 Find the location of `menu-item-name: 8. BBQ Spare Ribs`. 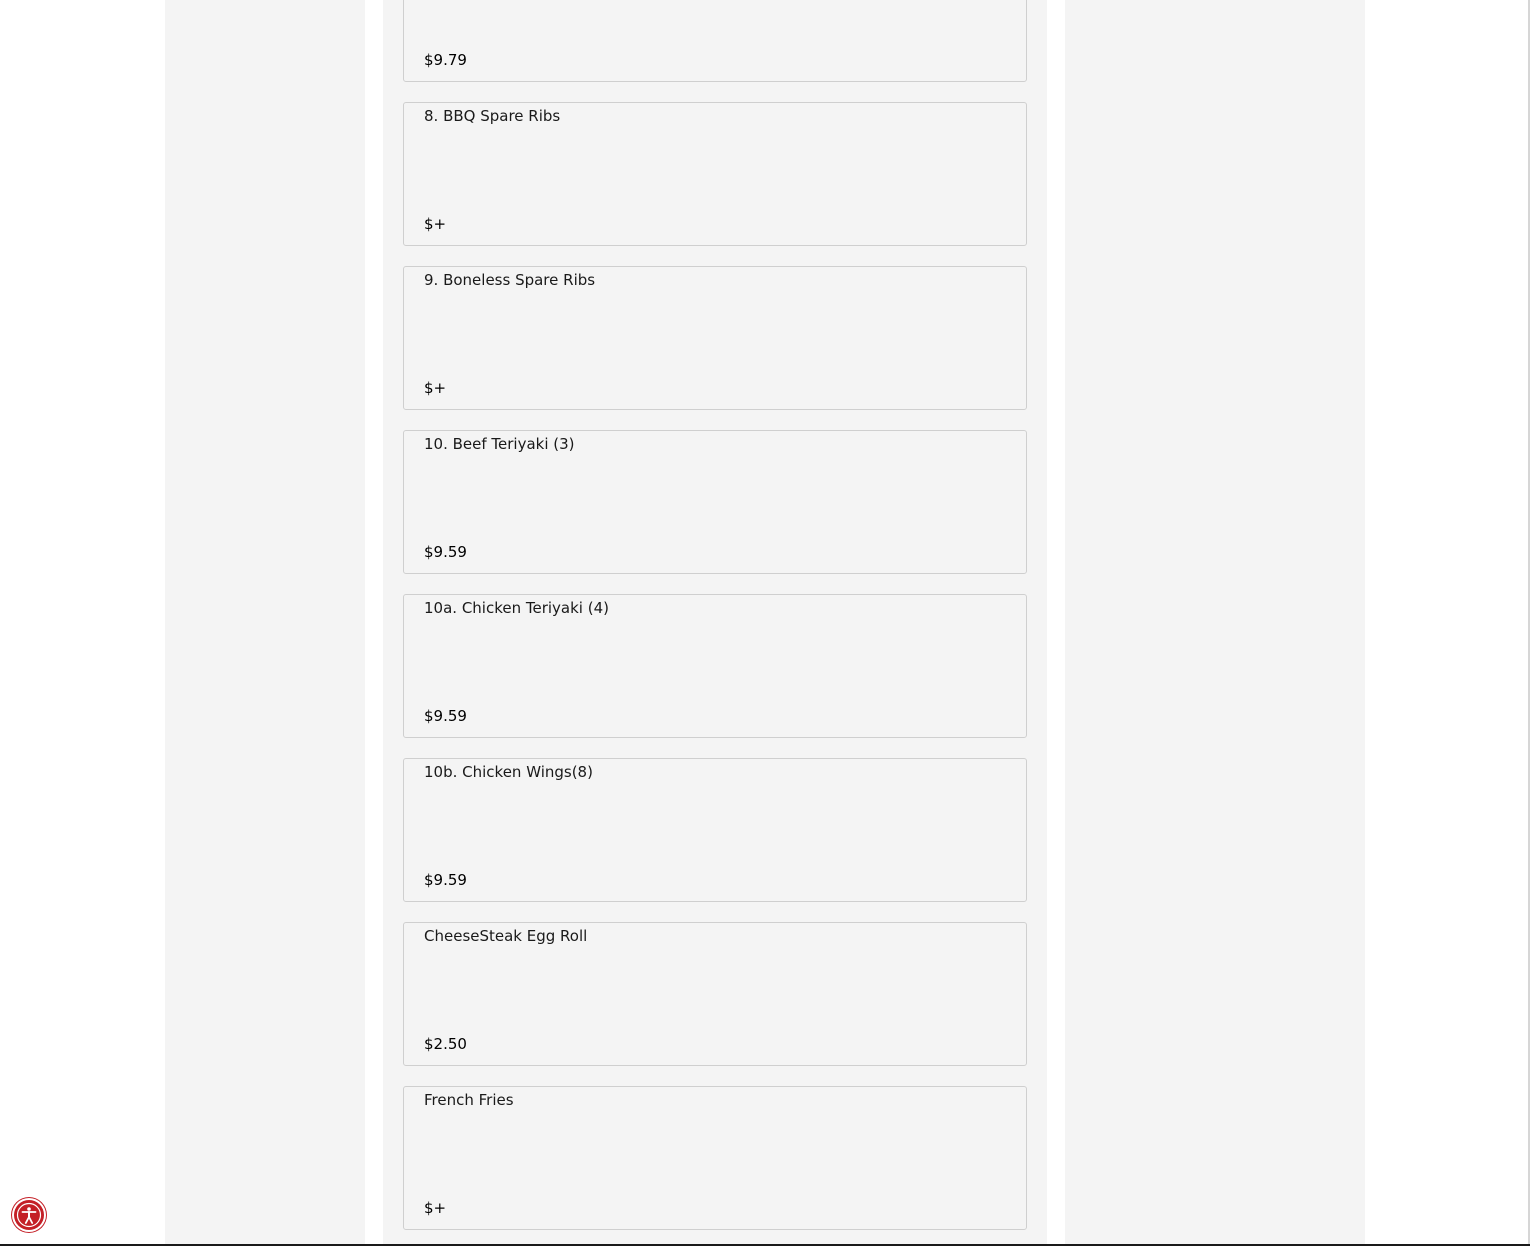

menu-item-name: 8. BBQ Spare Ribs is located at coordinates (492, 116).